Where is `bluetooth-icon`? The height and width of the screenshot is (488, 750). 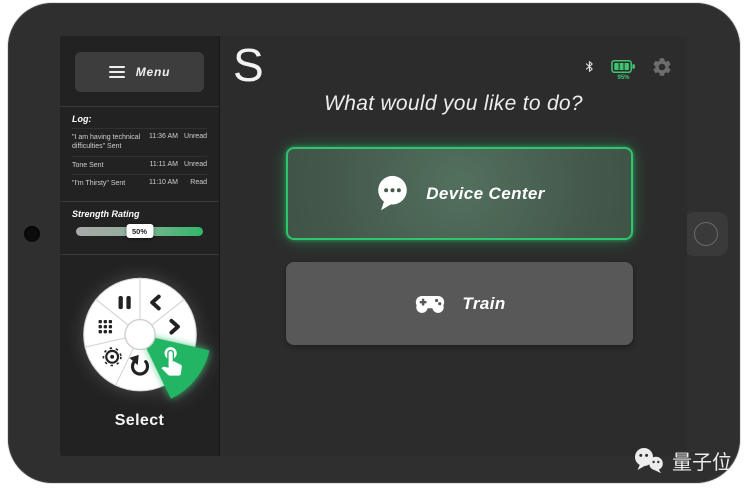 bluetooth-icon is located at coordinates (589, 66).